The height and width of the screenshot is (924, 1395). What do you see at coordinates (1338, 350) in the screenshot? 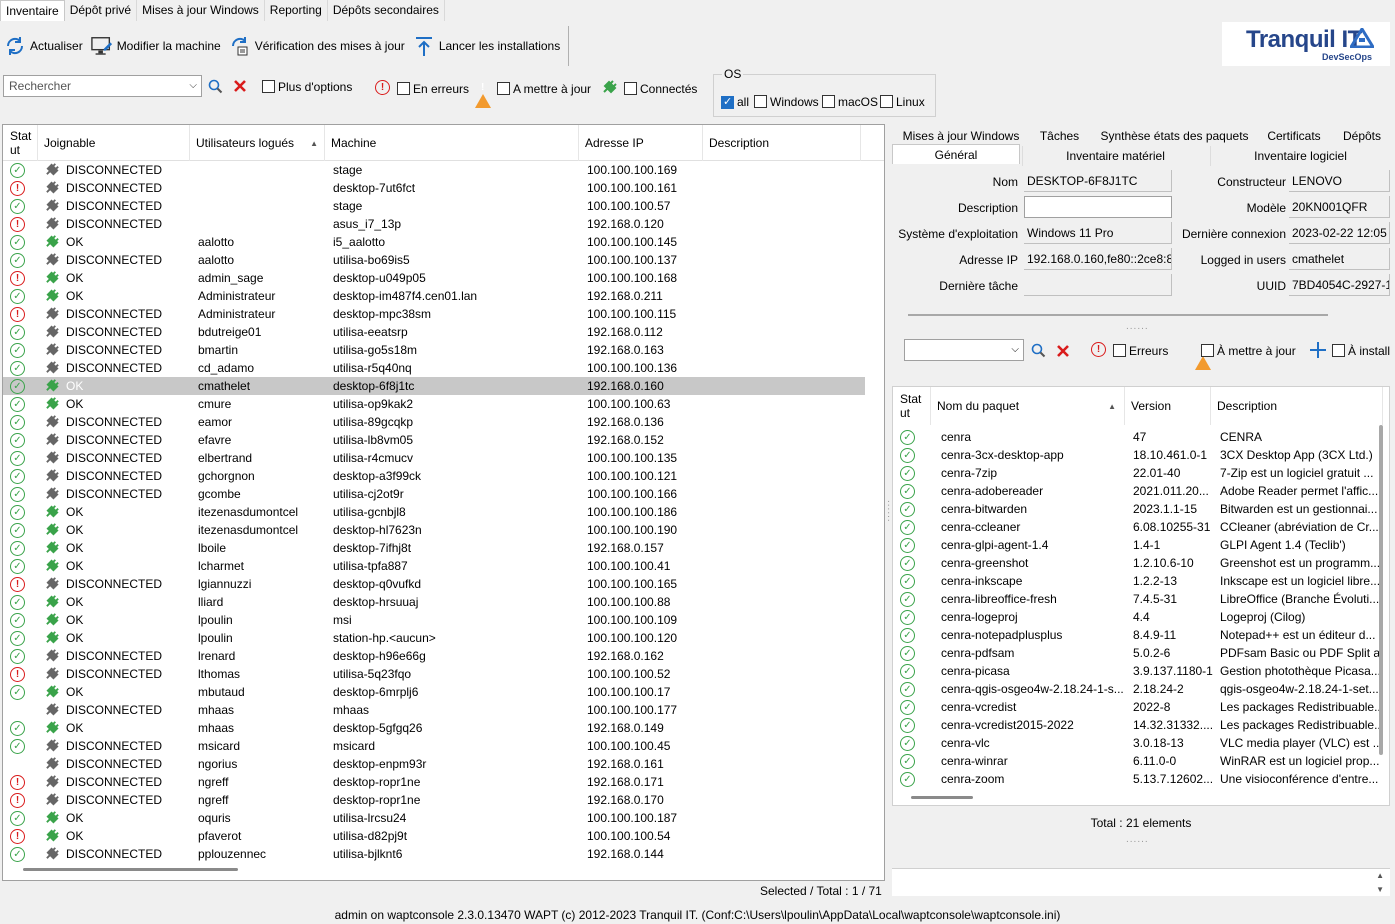
I see `package-to-install-checkbox` at bounding box center [1338, 350].